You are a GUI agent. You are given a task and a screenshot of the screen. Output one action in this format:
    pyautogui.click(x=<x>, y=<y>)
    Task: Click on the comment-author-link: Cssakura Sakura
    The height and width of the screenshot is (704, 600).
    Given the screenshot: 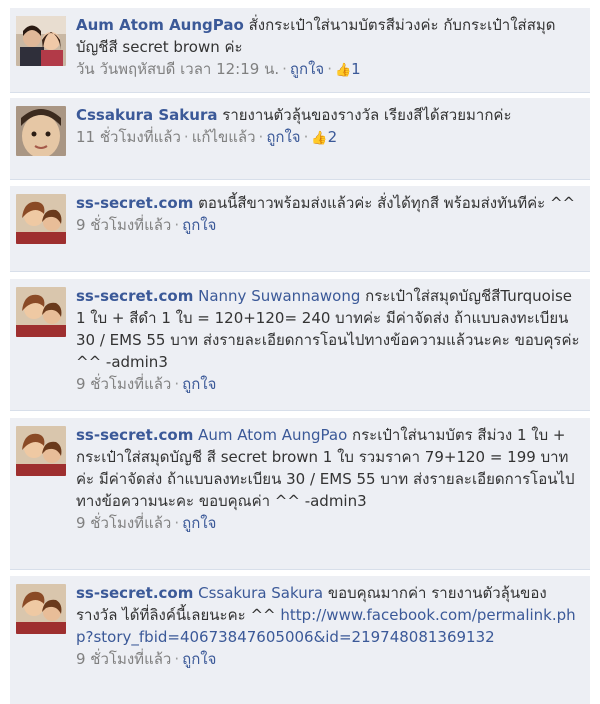 What is the action you would take?
    pyautogui.click(x=146, y=115)
    